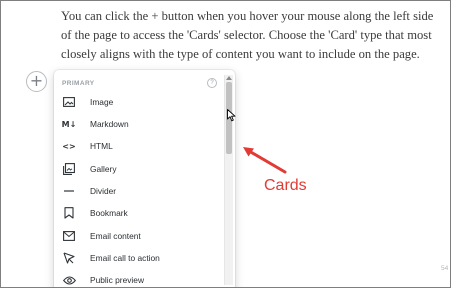 The height and width of the screenshot is (288, 451). I want to click on card-item-label: Bookmark, so click(109, 213).